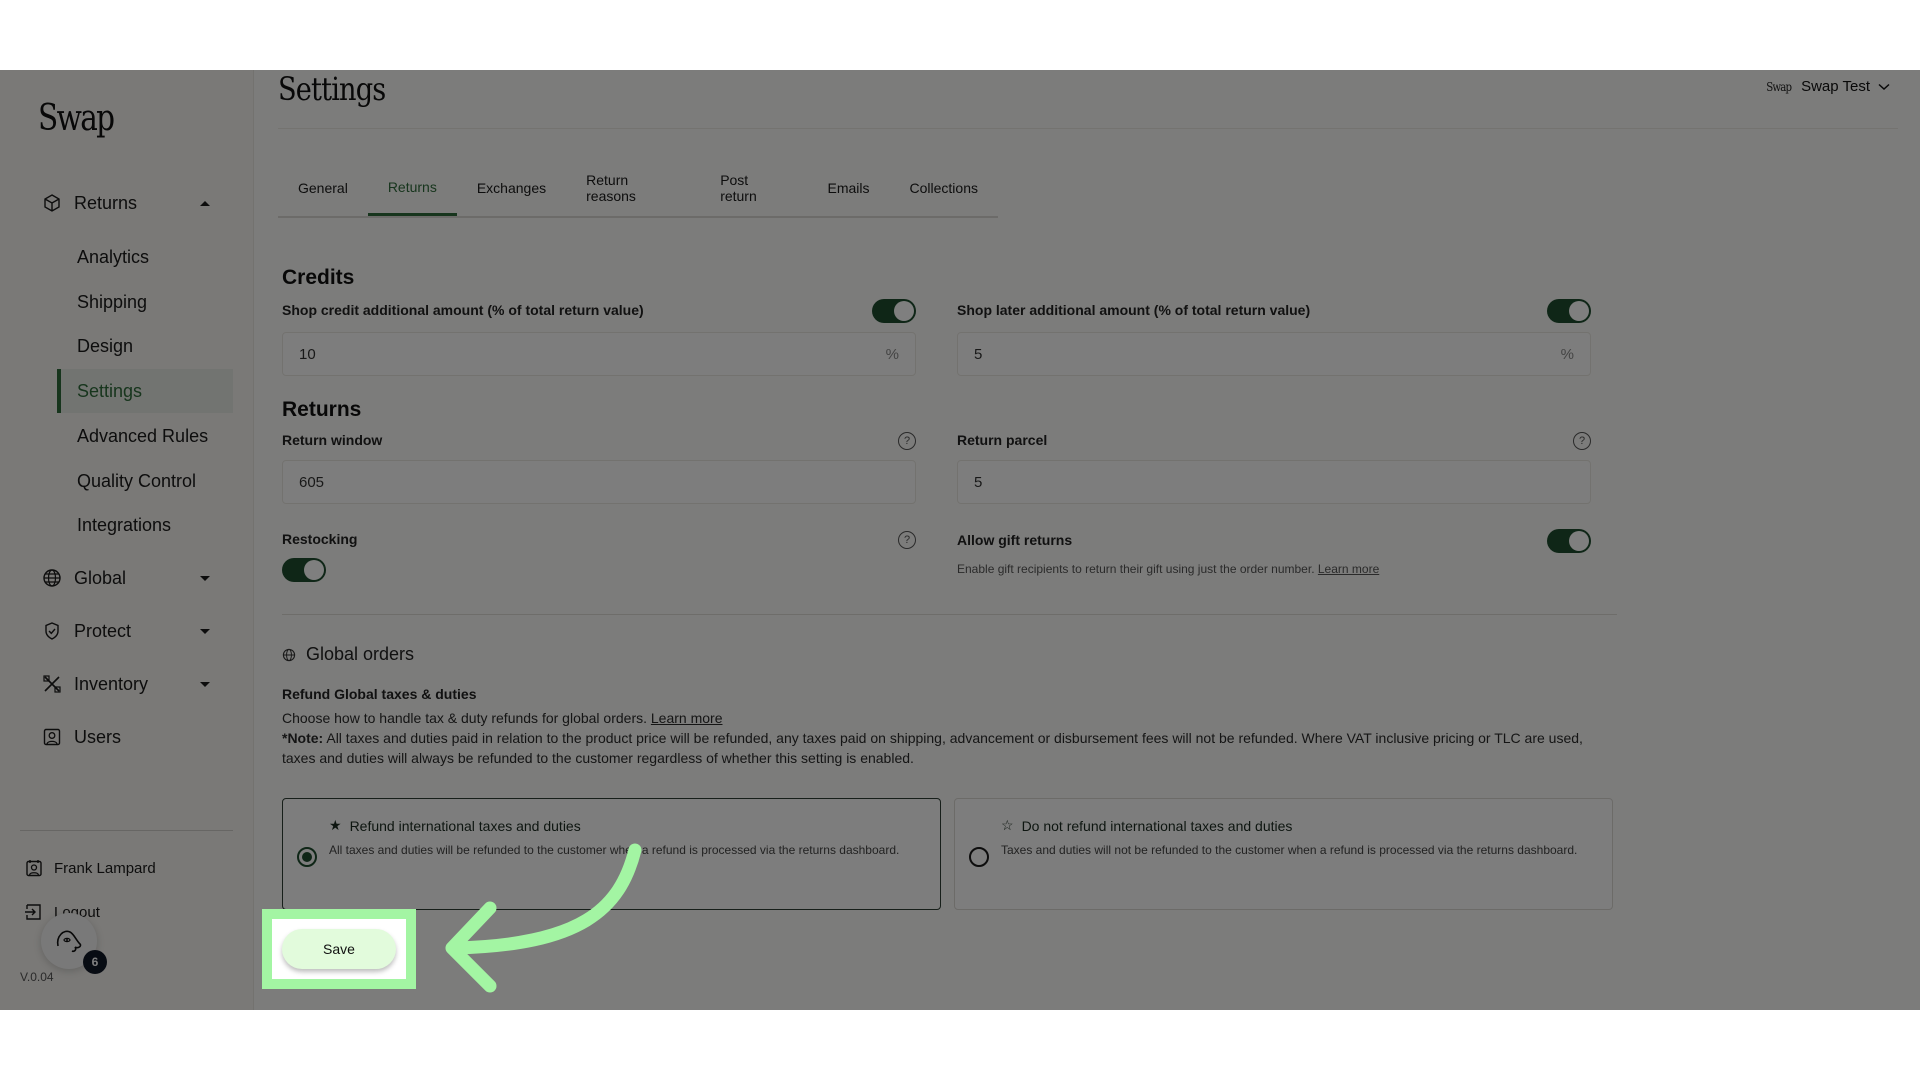  What do you see at coordinates (379, 694) in the screenshot?
I see `refund-global-subtitle: Refund Global taxes & duties` at bounding box center [379, 694].